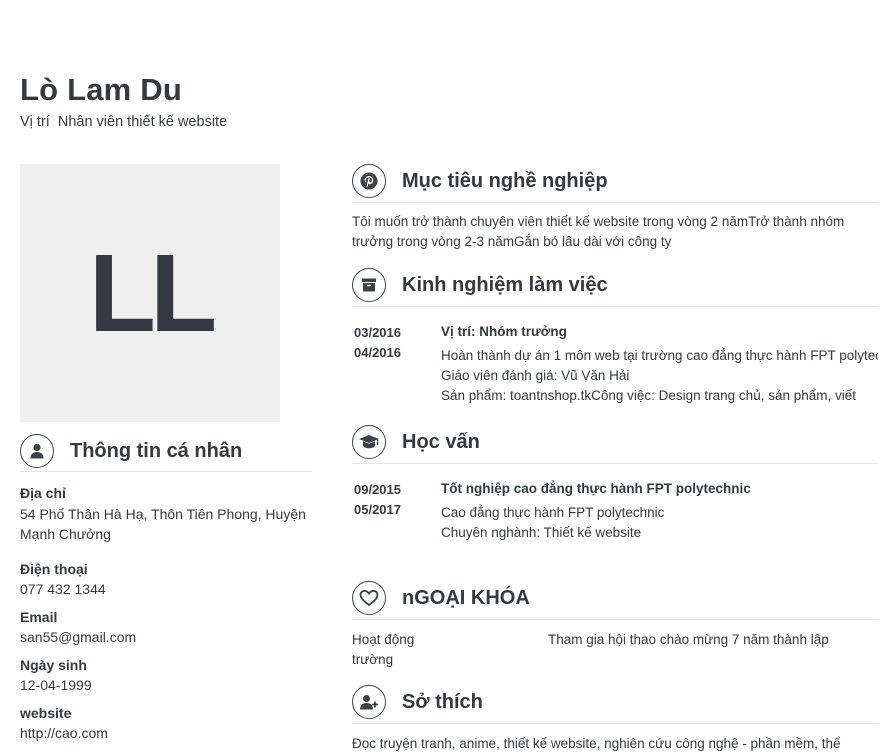  I want to click on extracurricular-item-line-2: trường, so click(373, 659).